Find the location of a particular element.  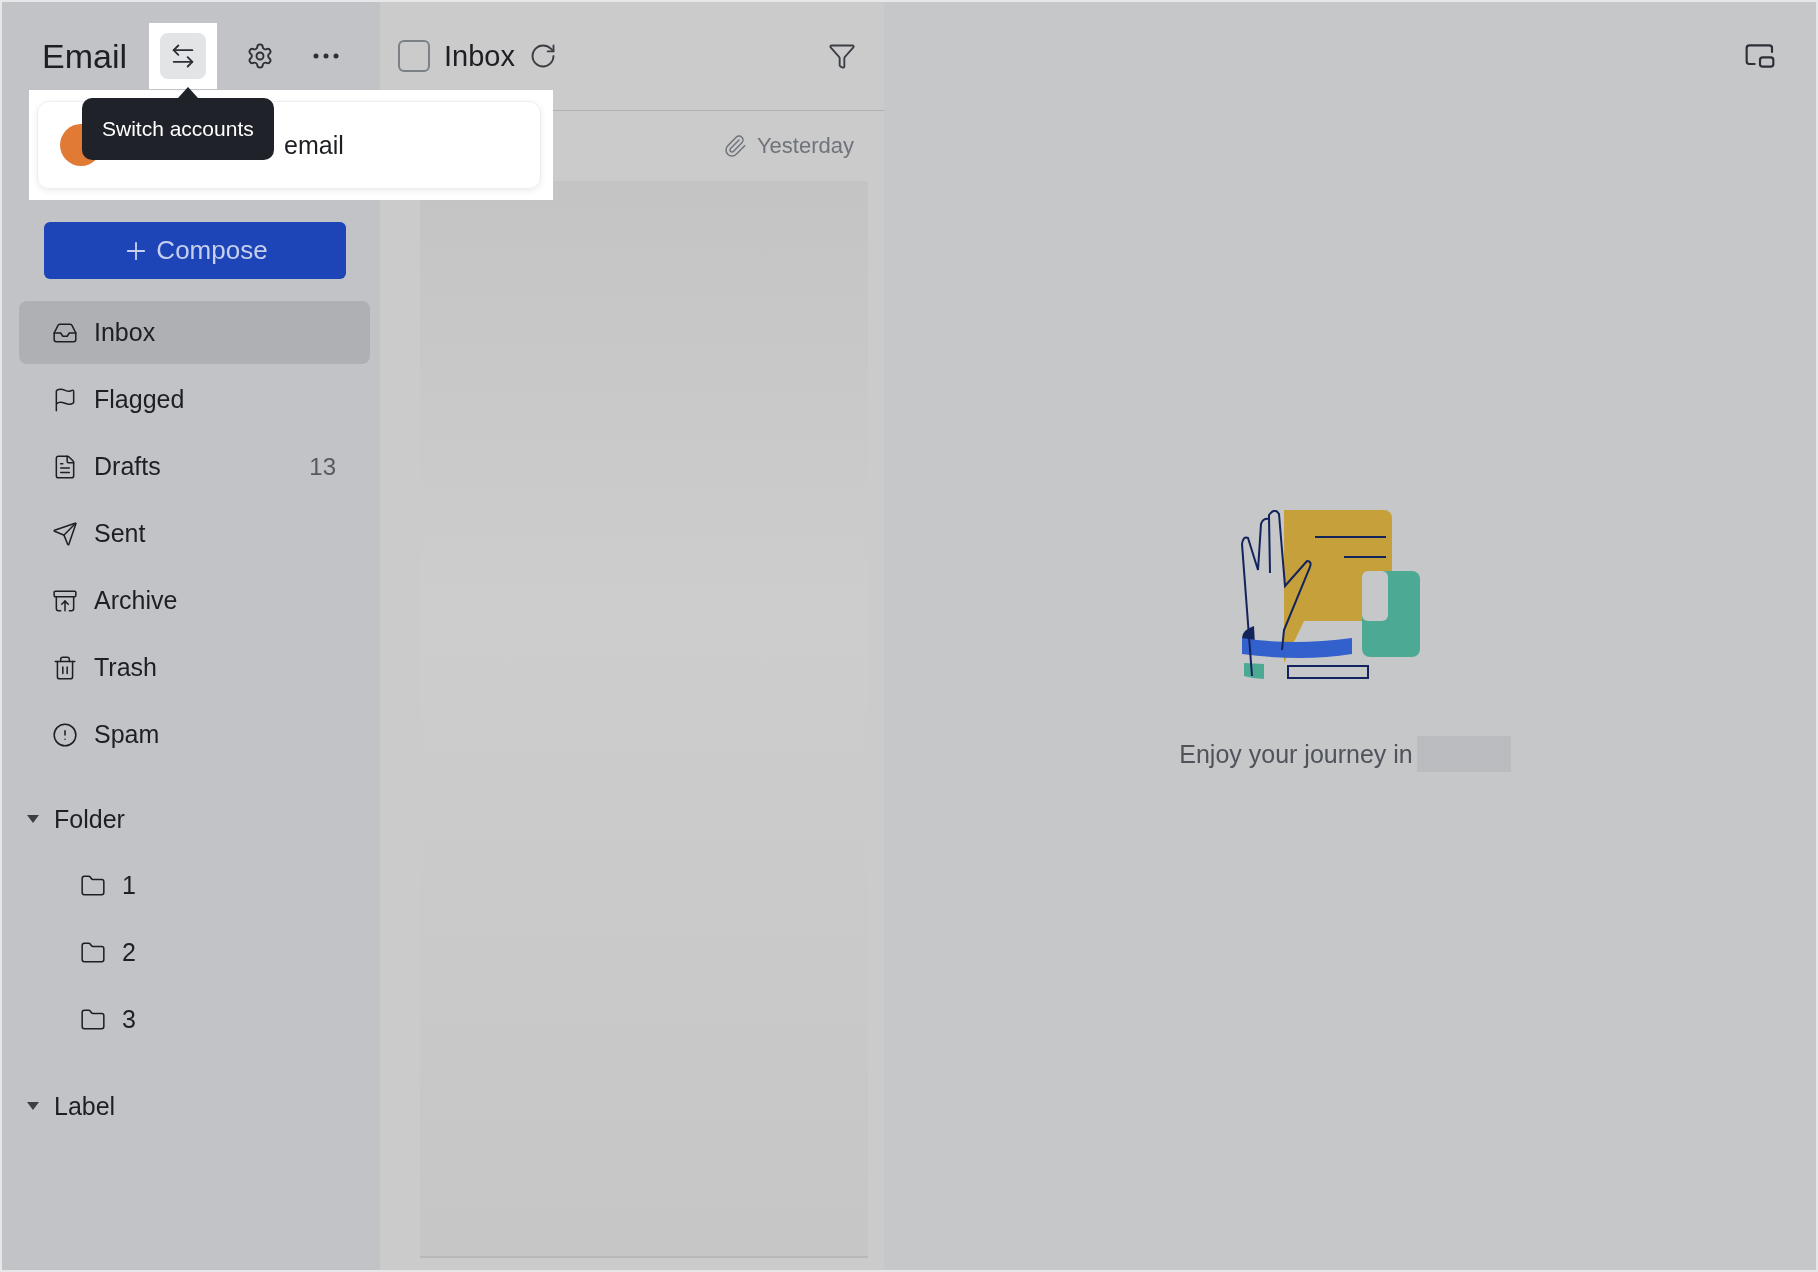

switch-accounts-button is located at coordinates (183, 56).